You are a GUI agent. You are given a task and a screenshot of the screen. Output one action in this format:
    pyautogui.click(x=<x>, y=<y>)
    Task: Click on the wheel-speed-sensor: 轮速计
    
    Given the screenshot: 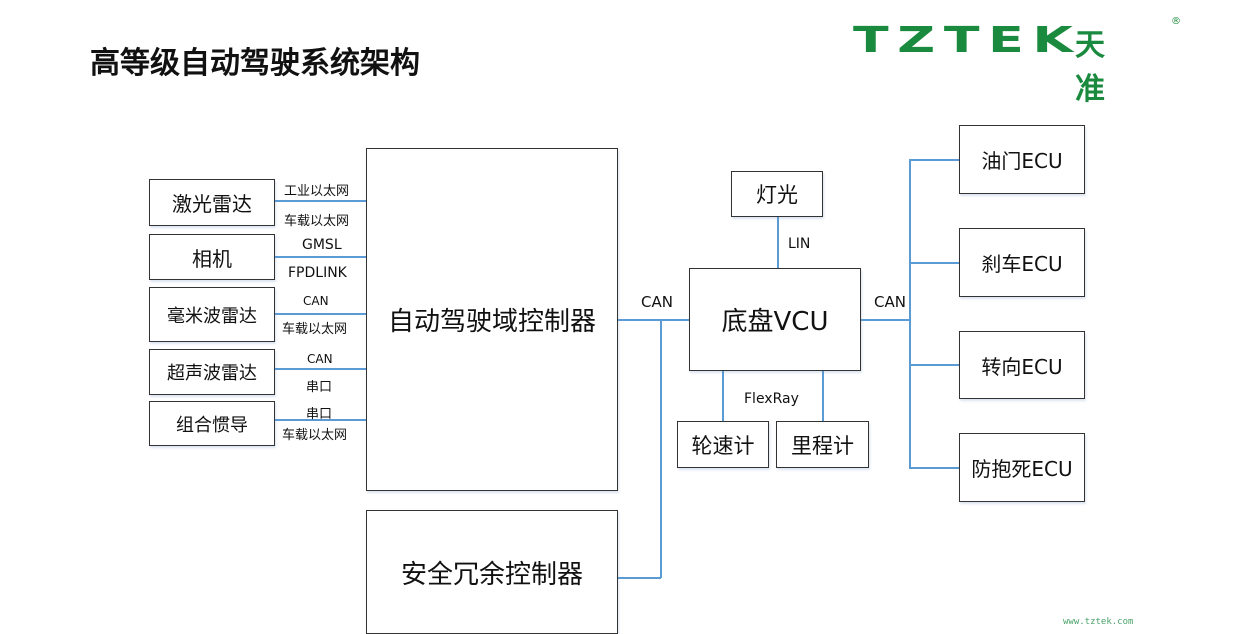 What is the action you would take?
    pyautogui.click(x=723, y=444)
    